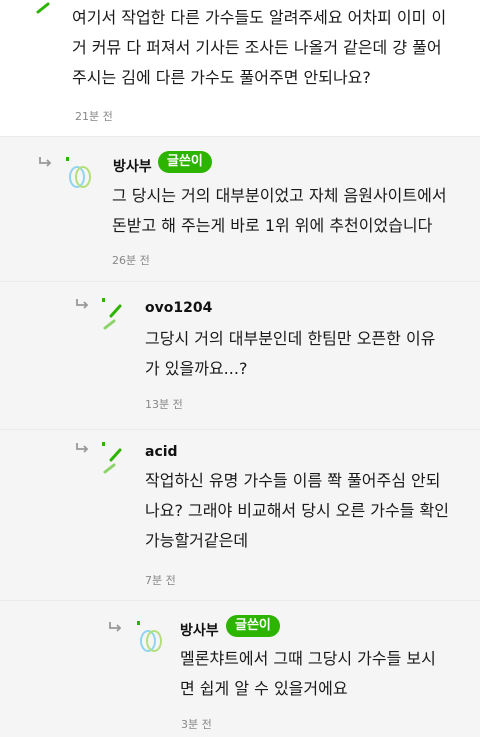 This screenshot has width=480, height=737. Describe the element at coordinates (161, 452) in the screenshot. I see `author-nickname: acid` at that location.